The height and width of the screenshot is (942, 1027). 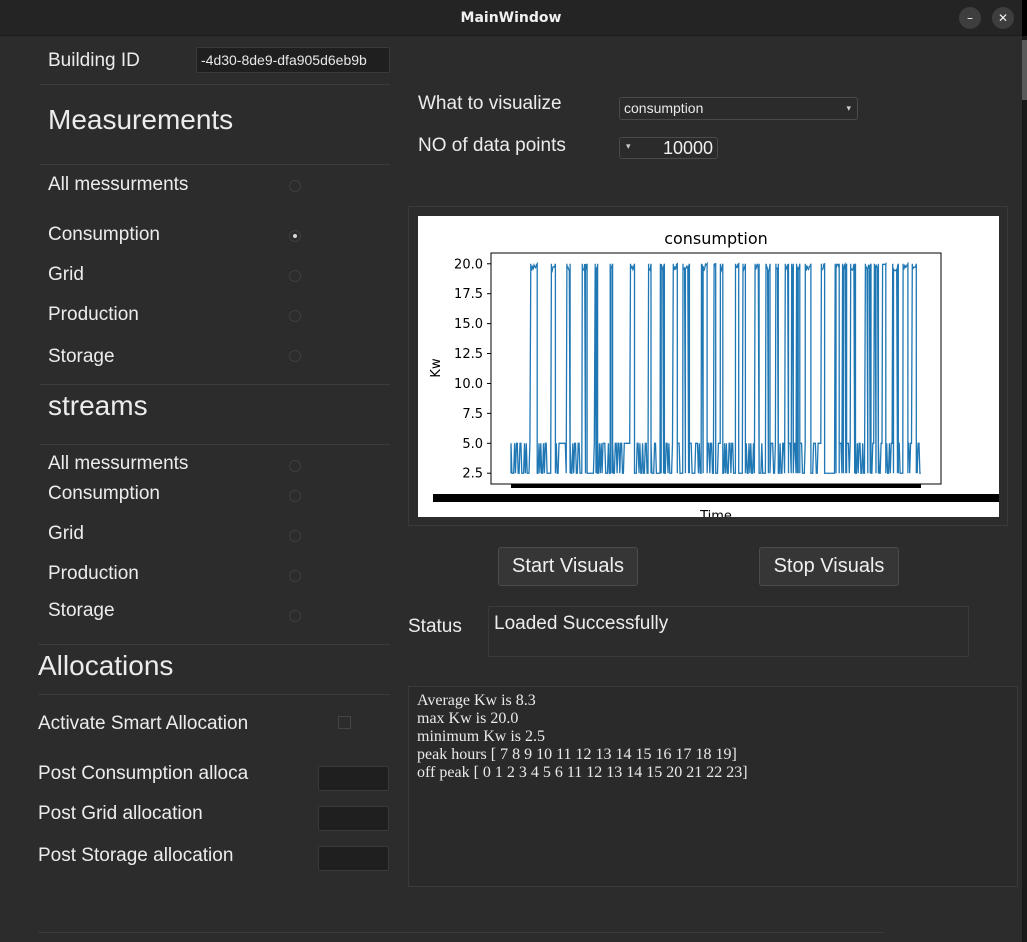 I want to click on visualize-combo-value: consumption, so click(x=664, y=108).